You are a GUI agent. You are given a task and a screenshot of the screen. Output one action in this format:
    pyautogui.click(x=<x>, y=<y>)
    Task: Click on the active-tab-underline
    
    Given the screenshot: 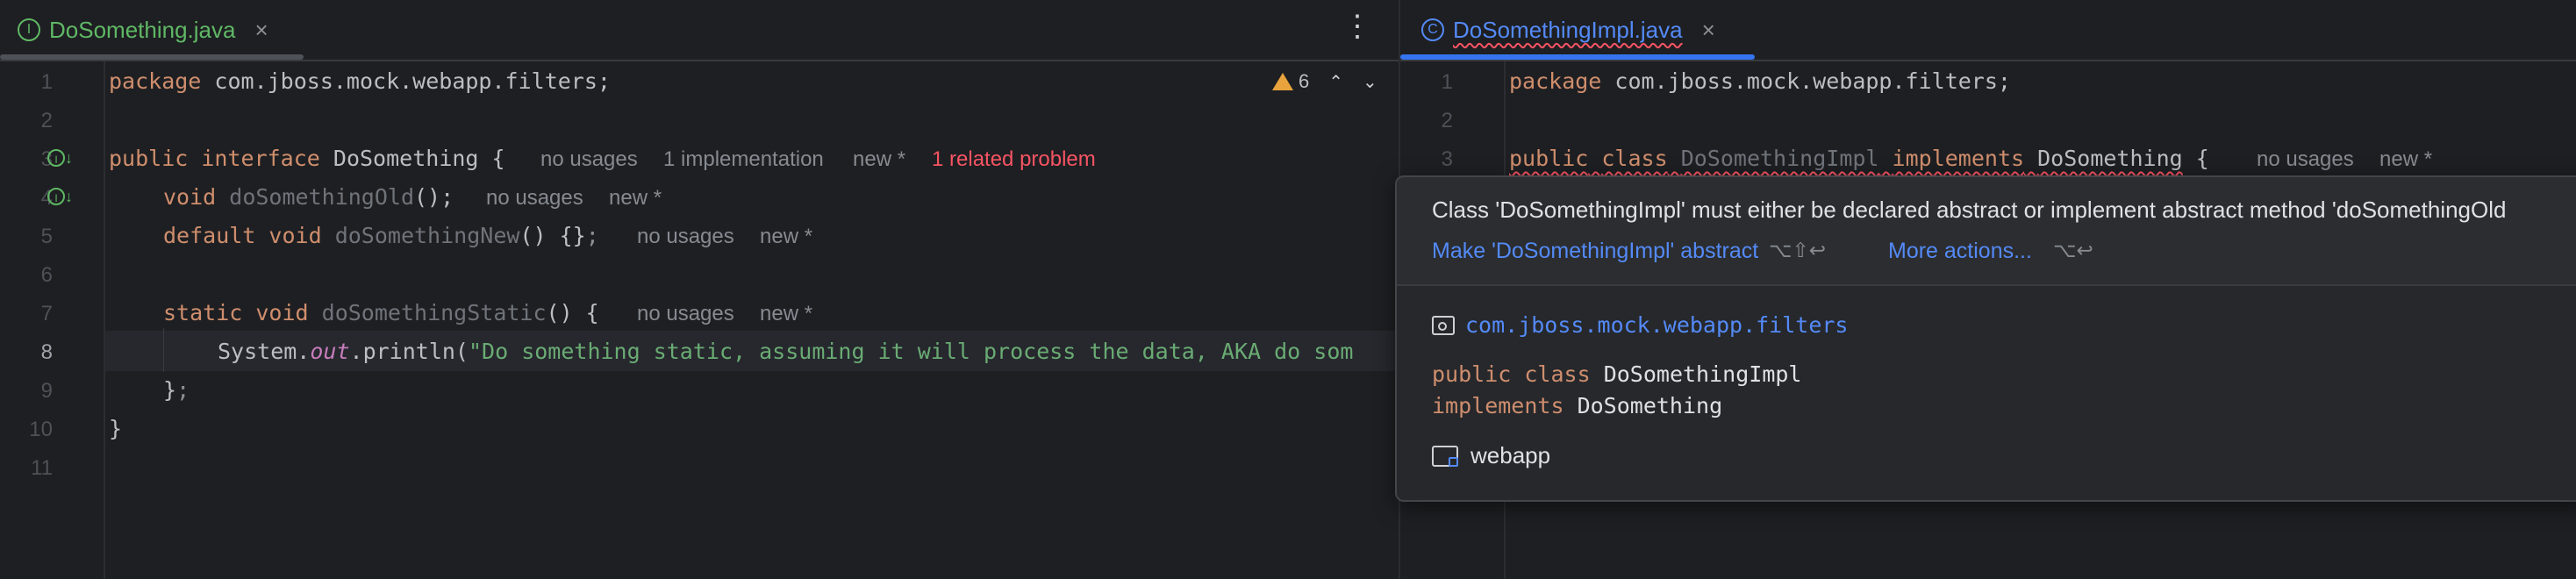 What is the action you would take?
    pyautogui.click(x=1577, y=57)
    